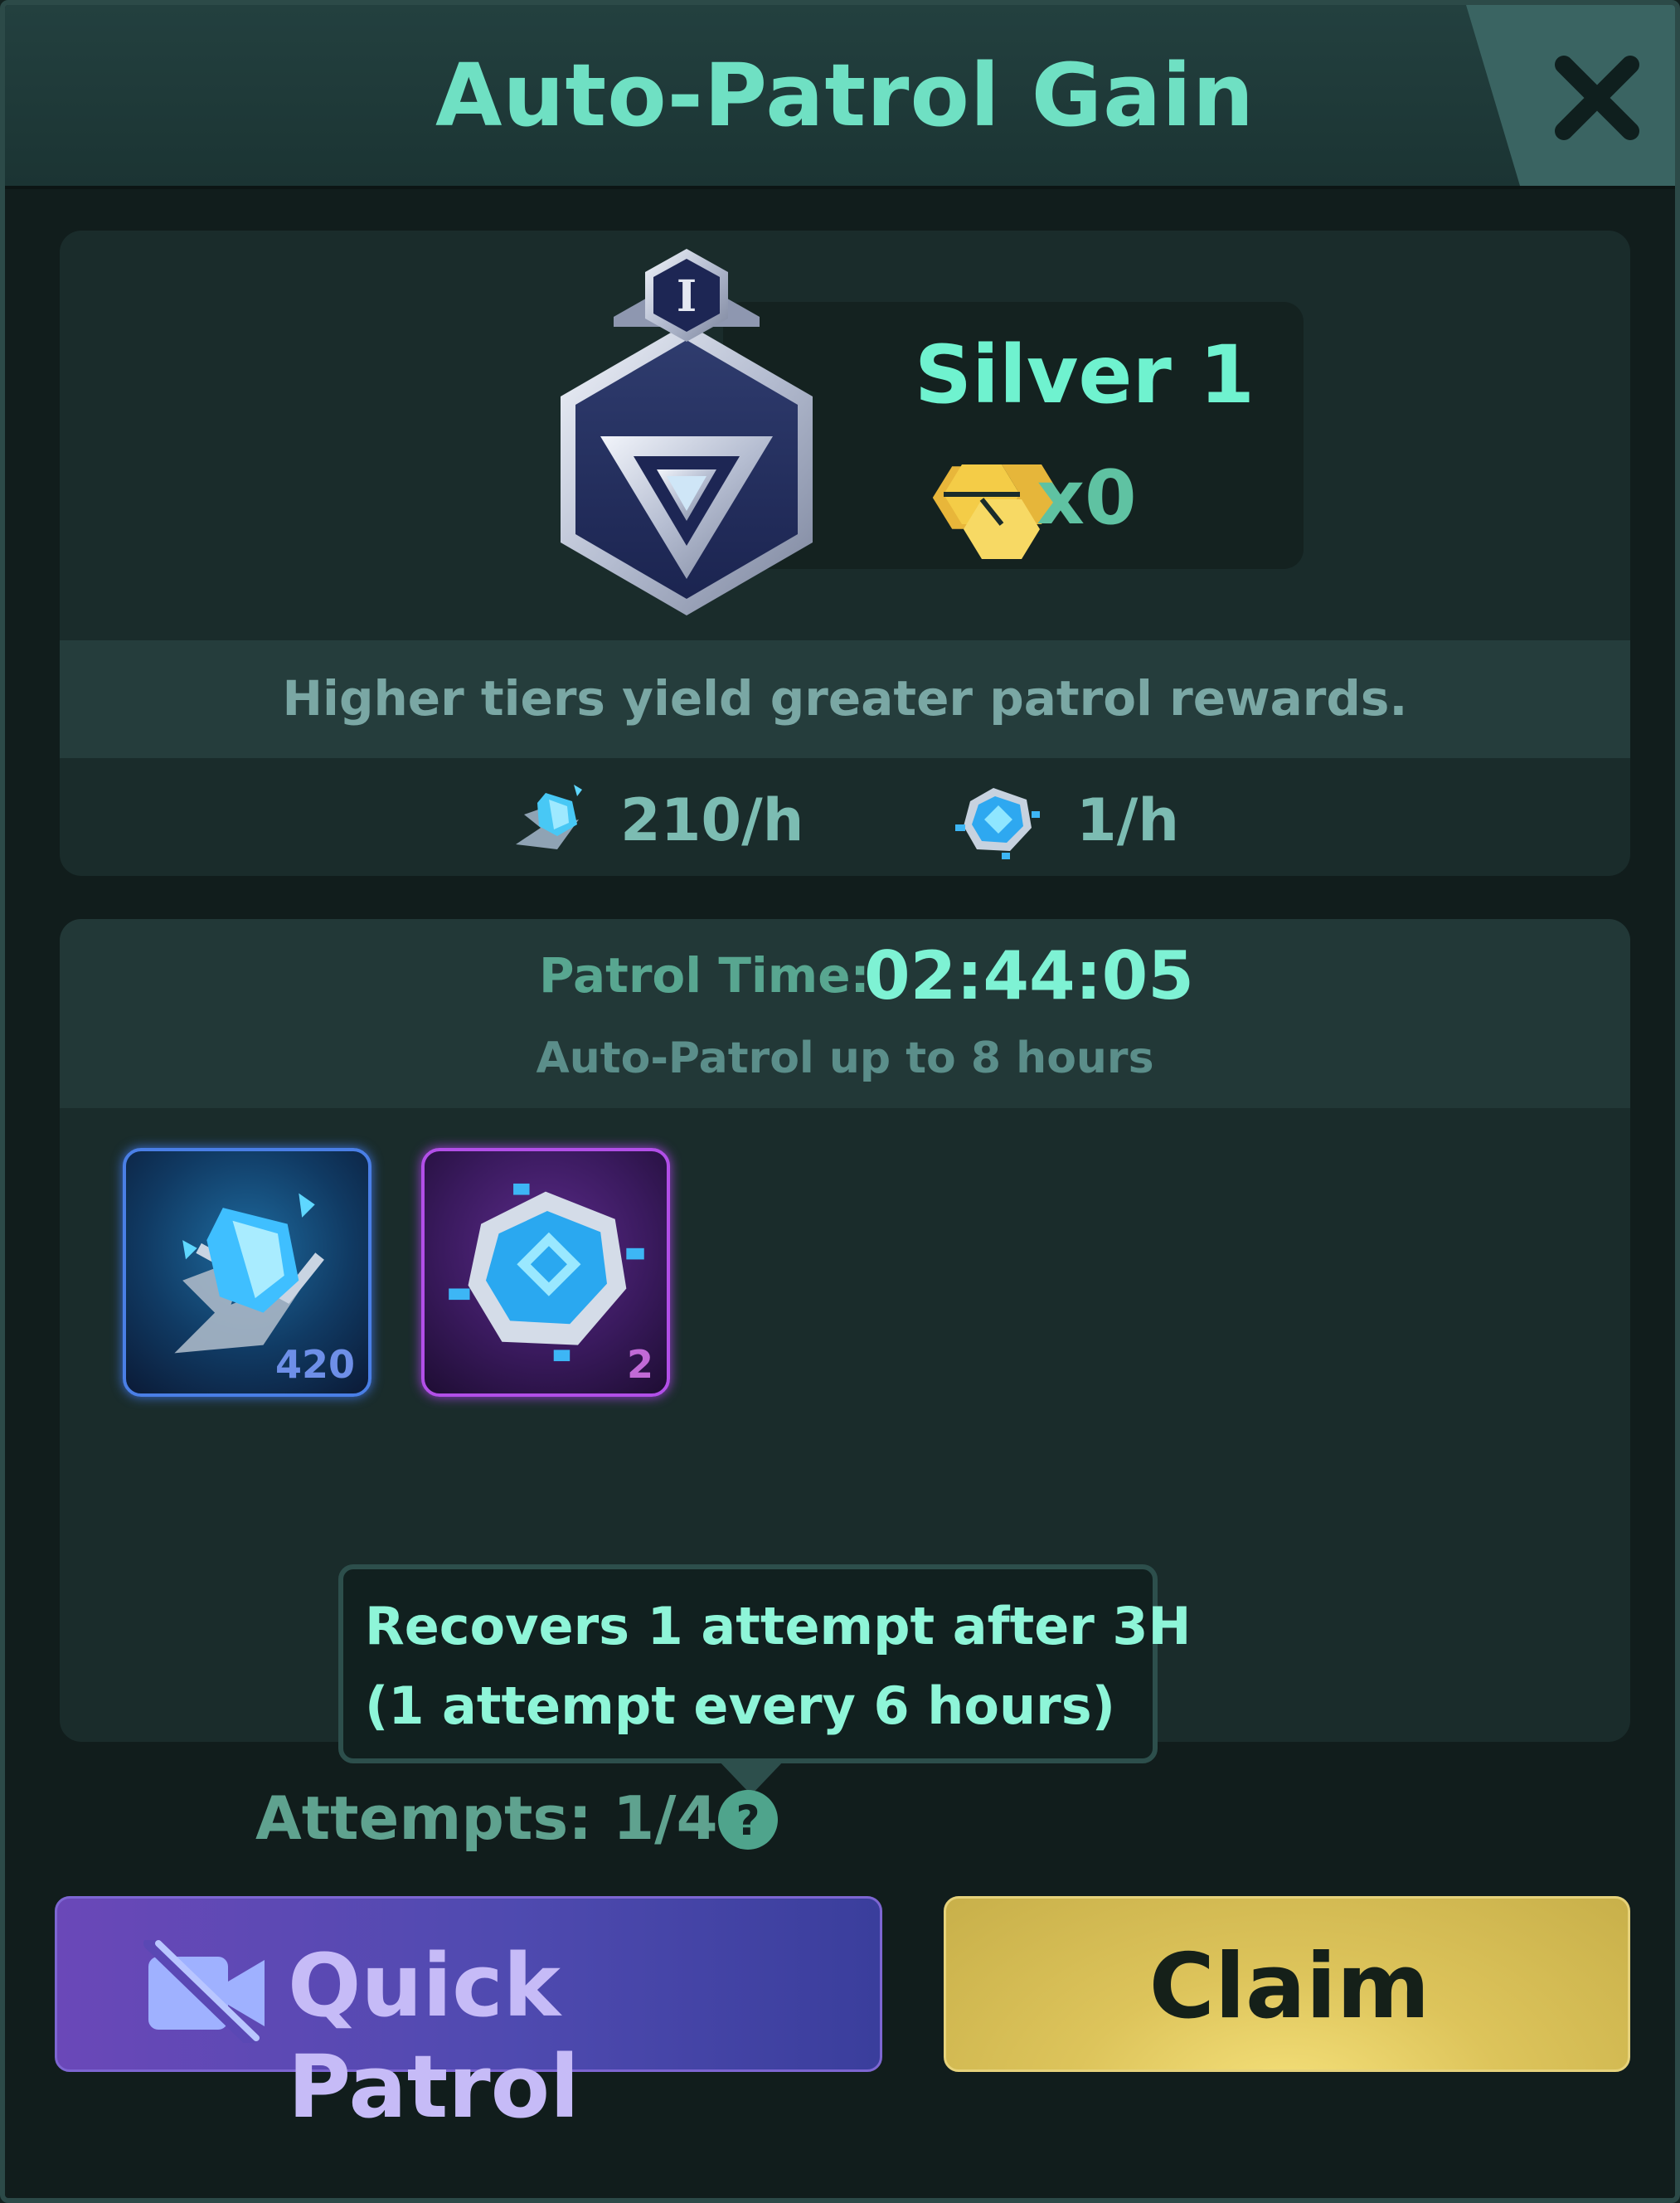 This screenshot has height=2203, width=1680. I want to click on crystal-shard-icon, so click(549, 817).